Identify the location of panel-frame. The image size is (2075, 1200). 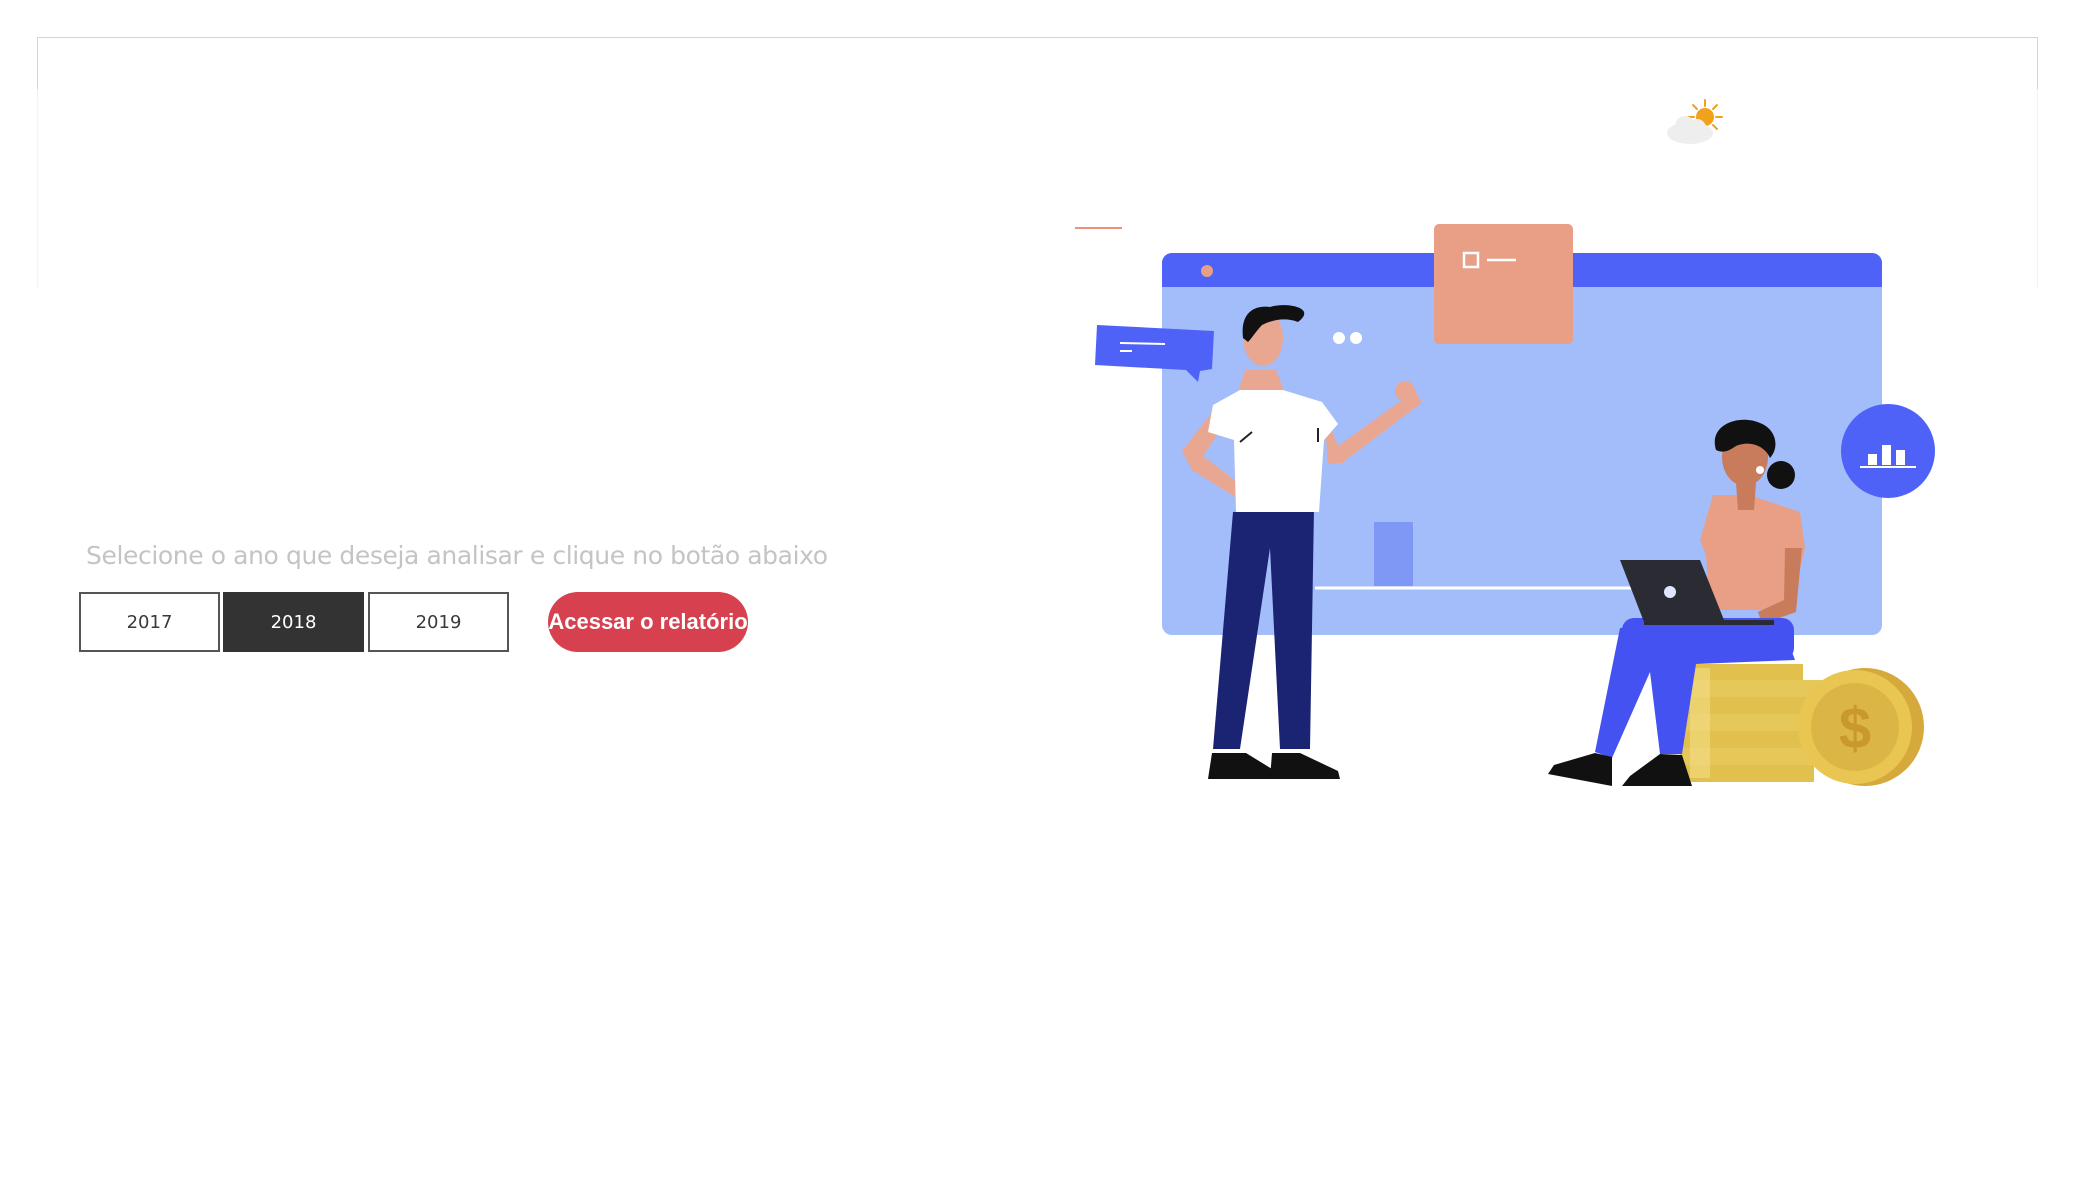
(1037, 63).